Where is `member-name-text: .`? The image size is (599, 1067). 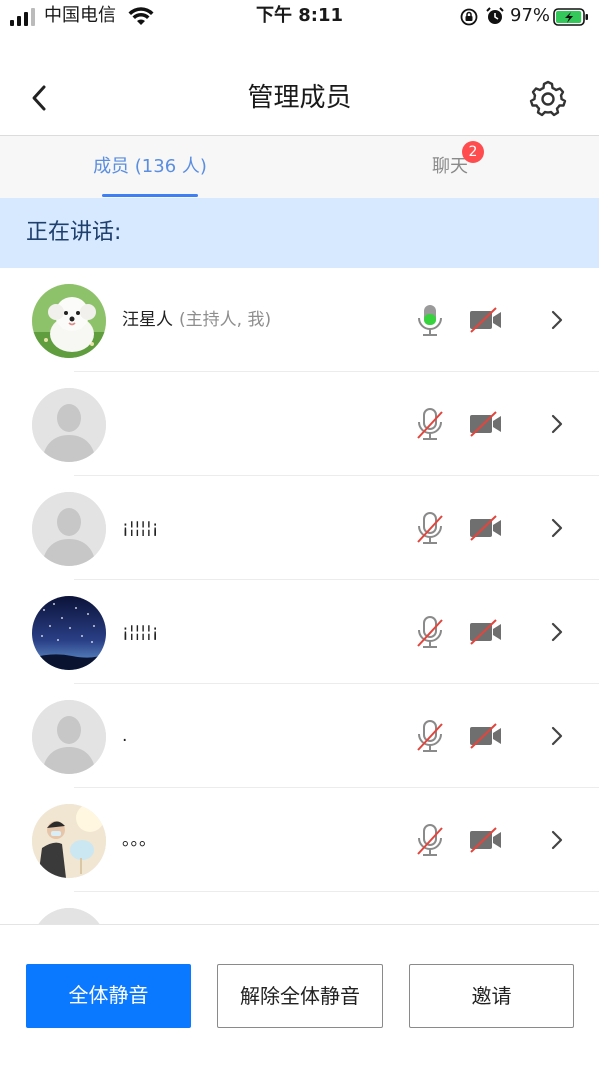 member-name-text: . is located at coordinates (125, 736).